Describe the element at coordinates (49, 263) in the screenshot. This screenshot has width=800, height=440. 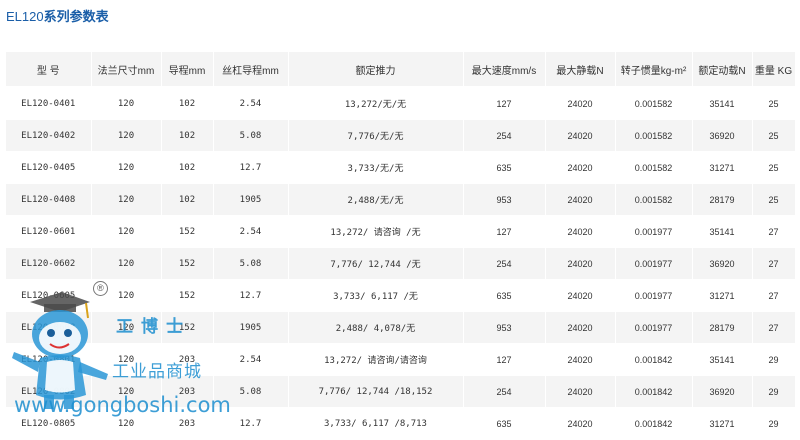
I see `cell-model: EL120-0602` at that location.